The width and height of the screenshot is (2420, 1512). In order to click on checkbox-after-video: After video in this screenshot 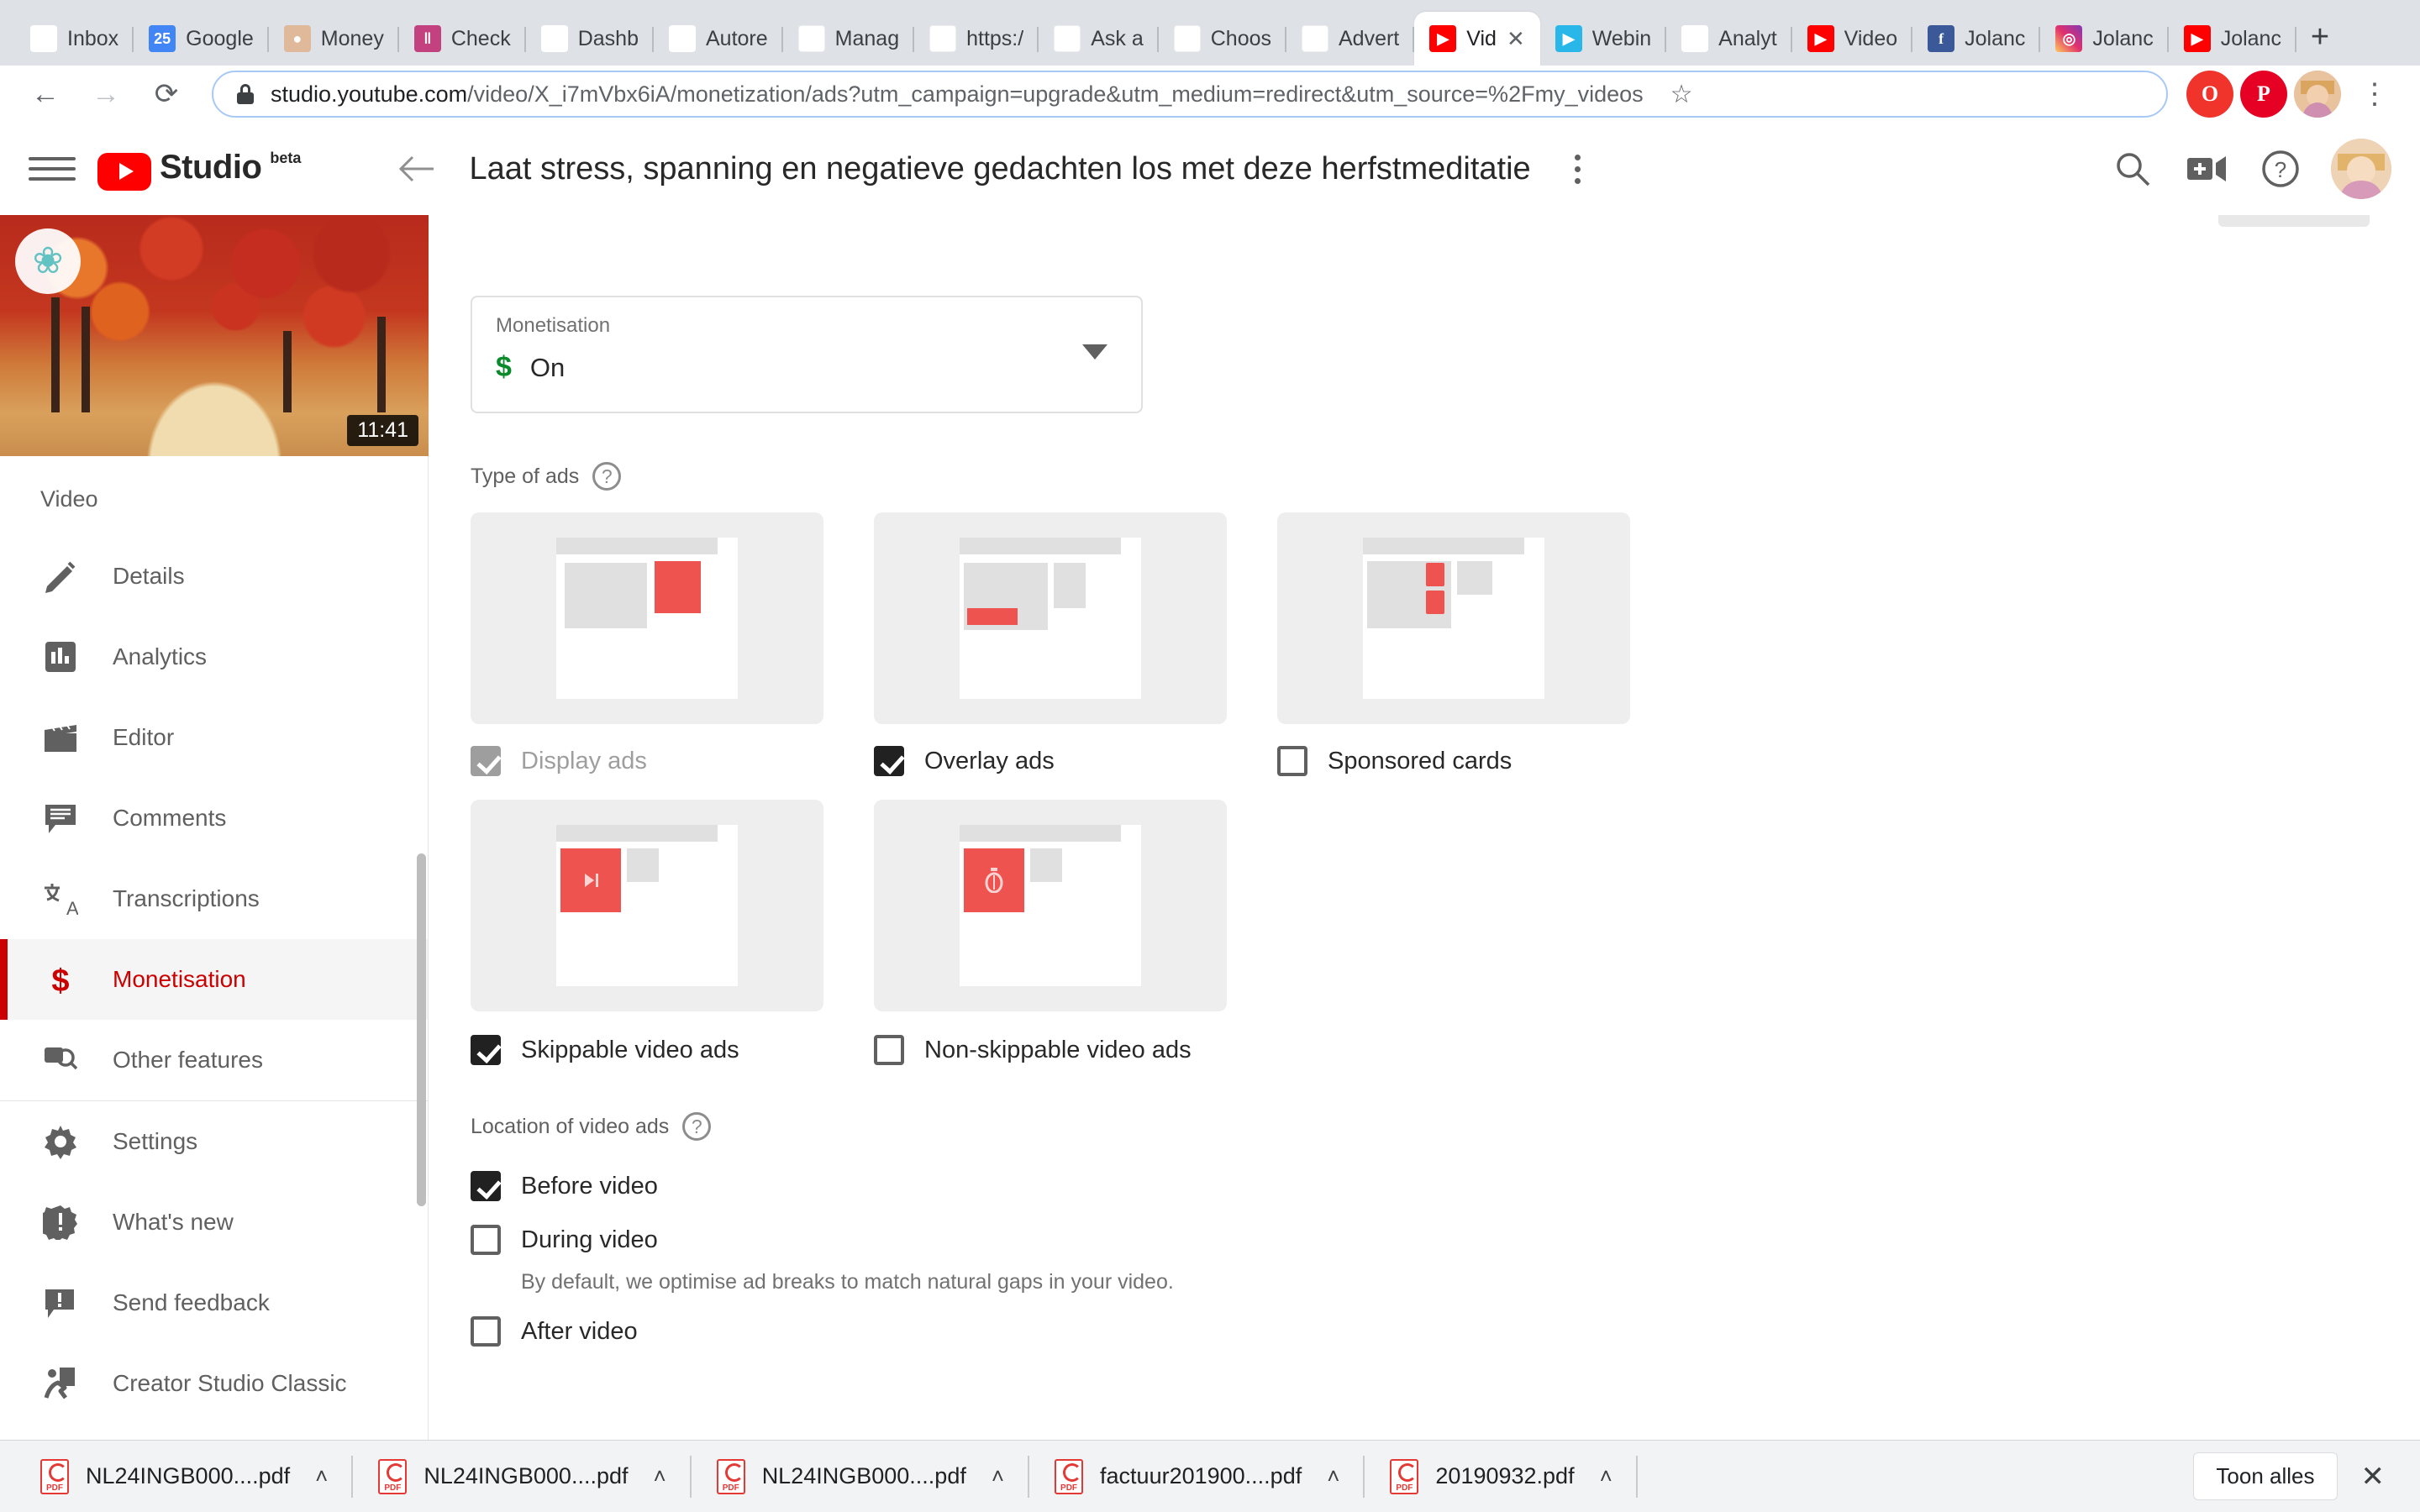, I will do `click(1445, 1331)`.